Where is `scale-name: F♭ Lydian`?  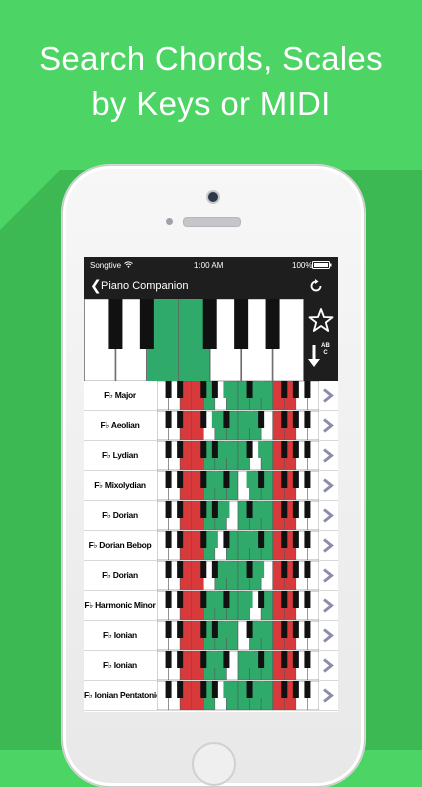
scale-name: F♭ Lydian is located at coordinates (120, 455).